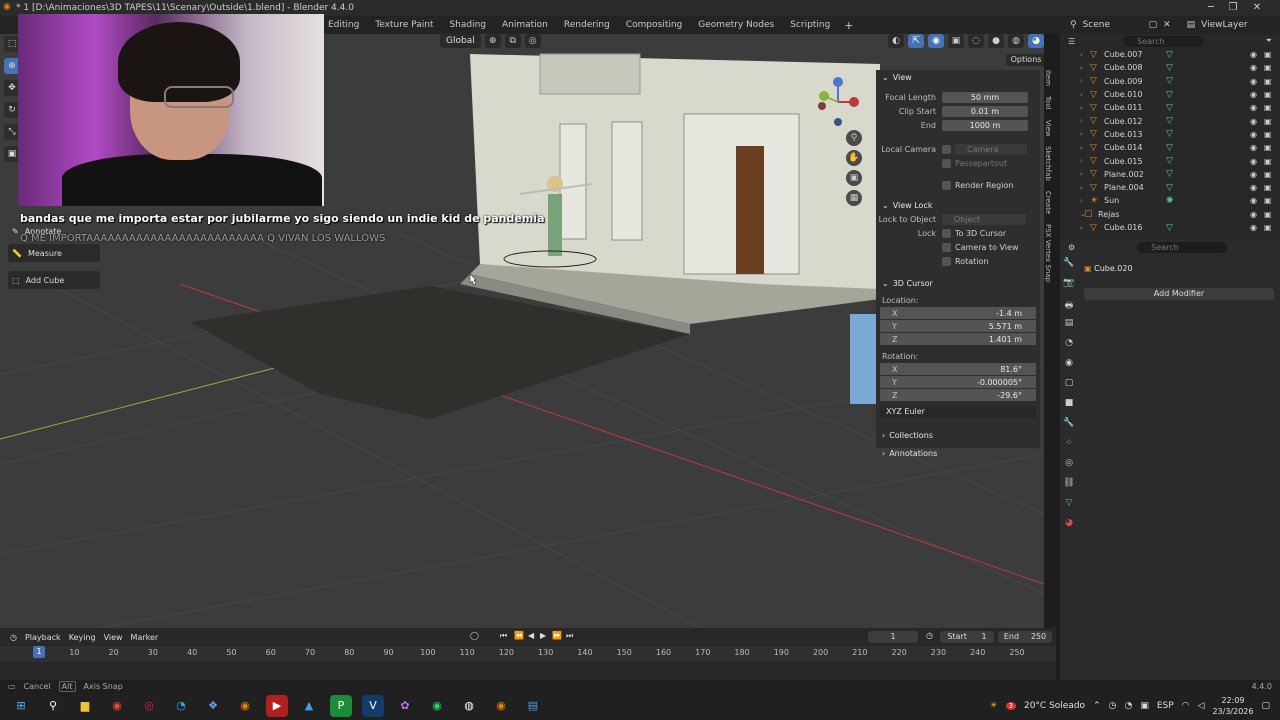 The height and width of the screenshot is (720, 1280). I want to click on collection-tab-icon: ▢, so click(1069, 385).